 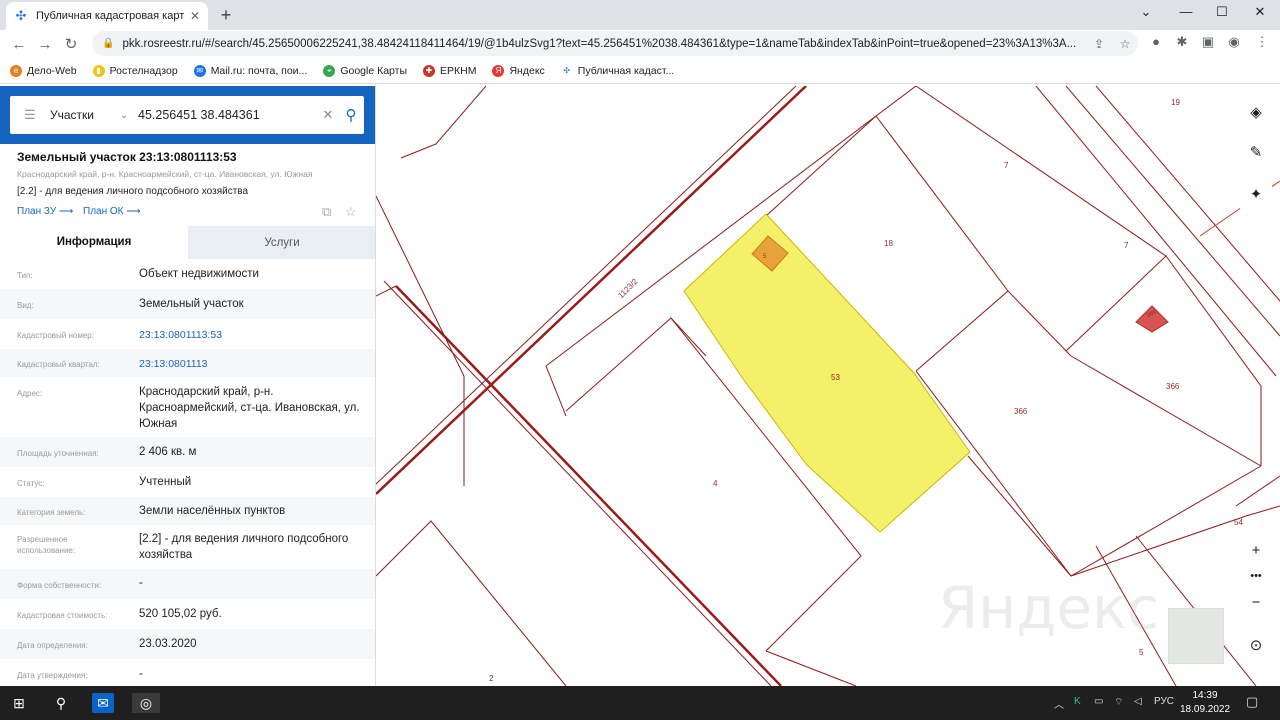 What do you see at coordinates (187, 584) in the screenshot?
I see `info-row: Форма собственности: -` at bounding box center [187, 584].